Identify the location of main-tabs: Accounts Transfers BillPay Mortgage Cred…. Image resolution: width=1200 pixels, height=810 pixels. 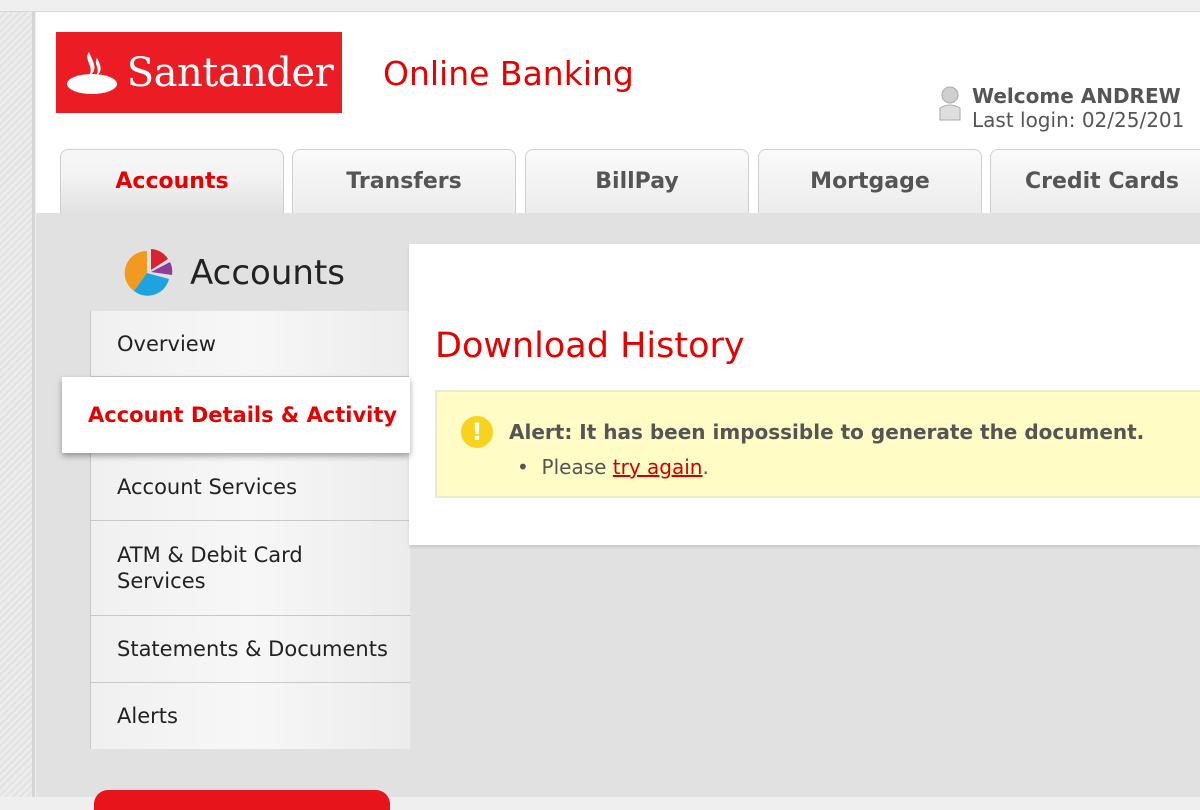
(618, 181).